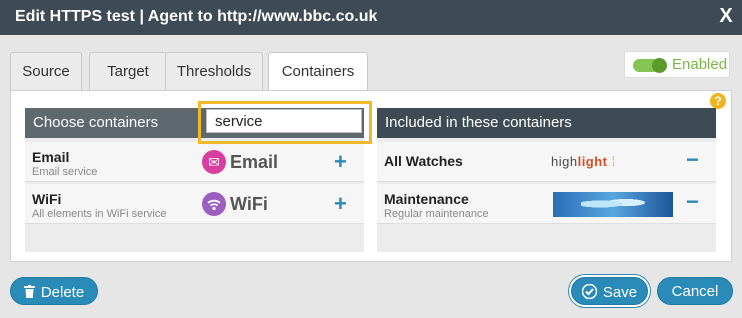 The height and width of the screenshot is (318, 742). What do you see at coordinates (583, 161) in the screenshot?
I see `highlight-logo: highlight ⁞` at bounding box center [583, 161].